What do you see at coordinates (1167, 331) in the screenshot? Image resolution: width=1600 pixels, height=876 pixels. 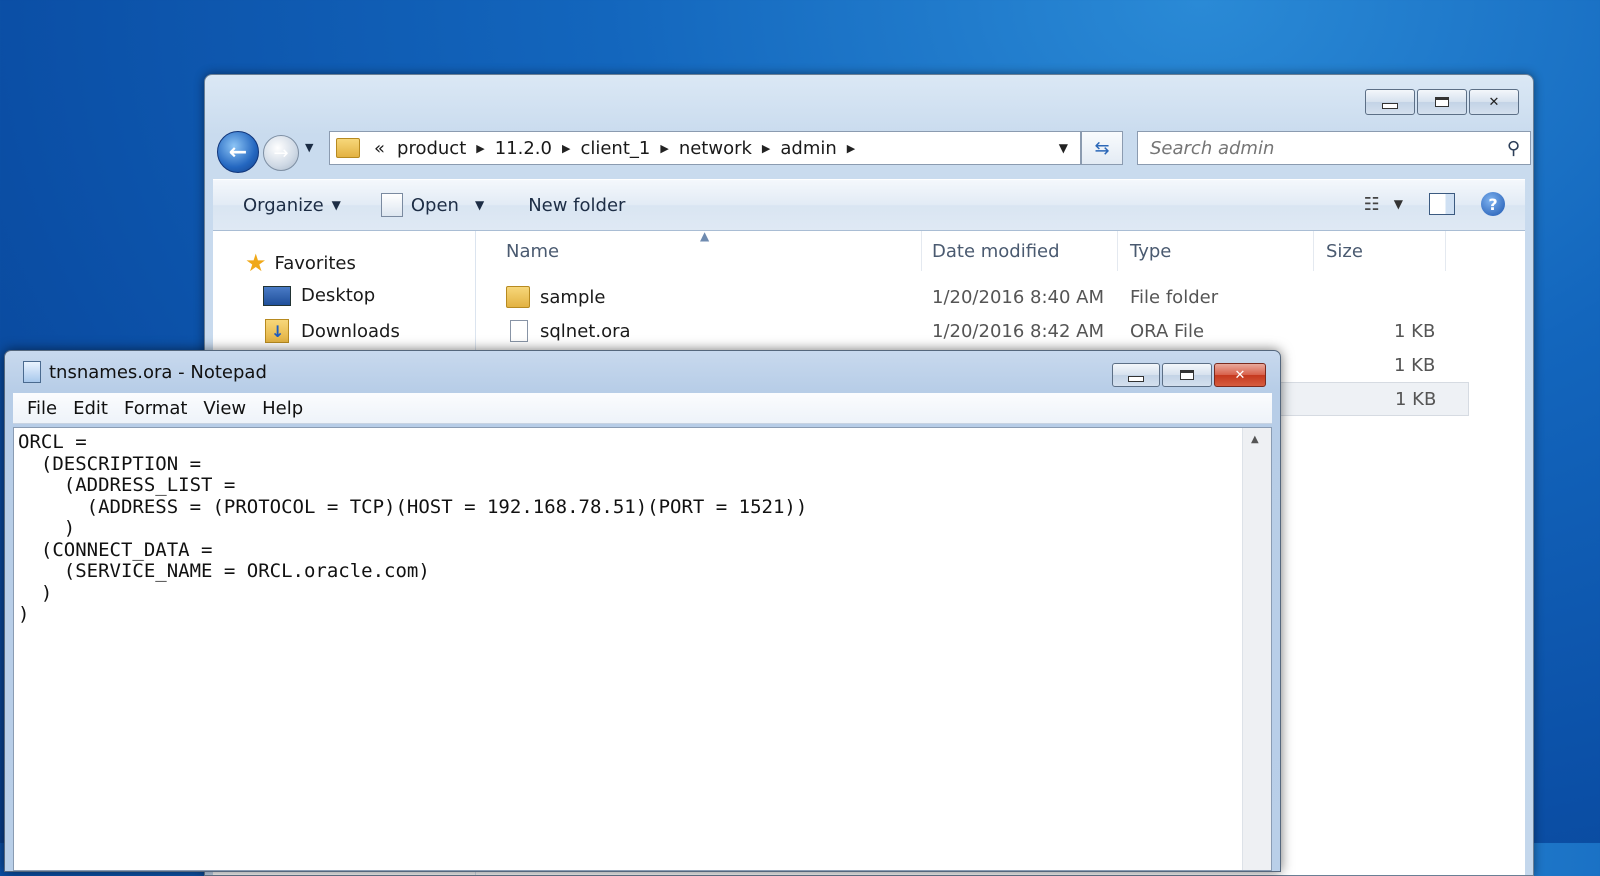 I see `file-type: ORA File` at bounding box center [1167, 331].